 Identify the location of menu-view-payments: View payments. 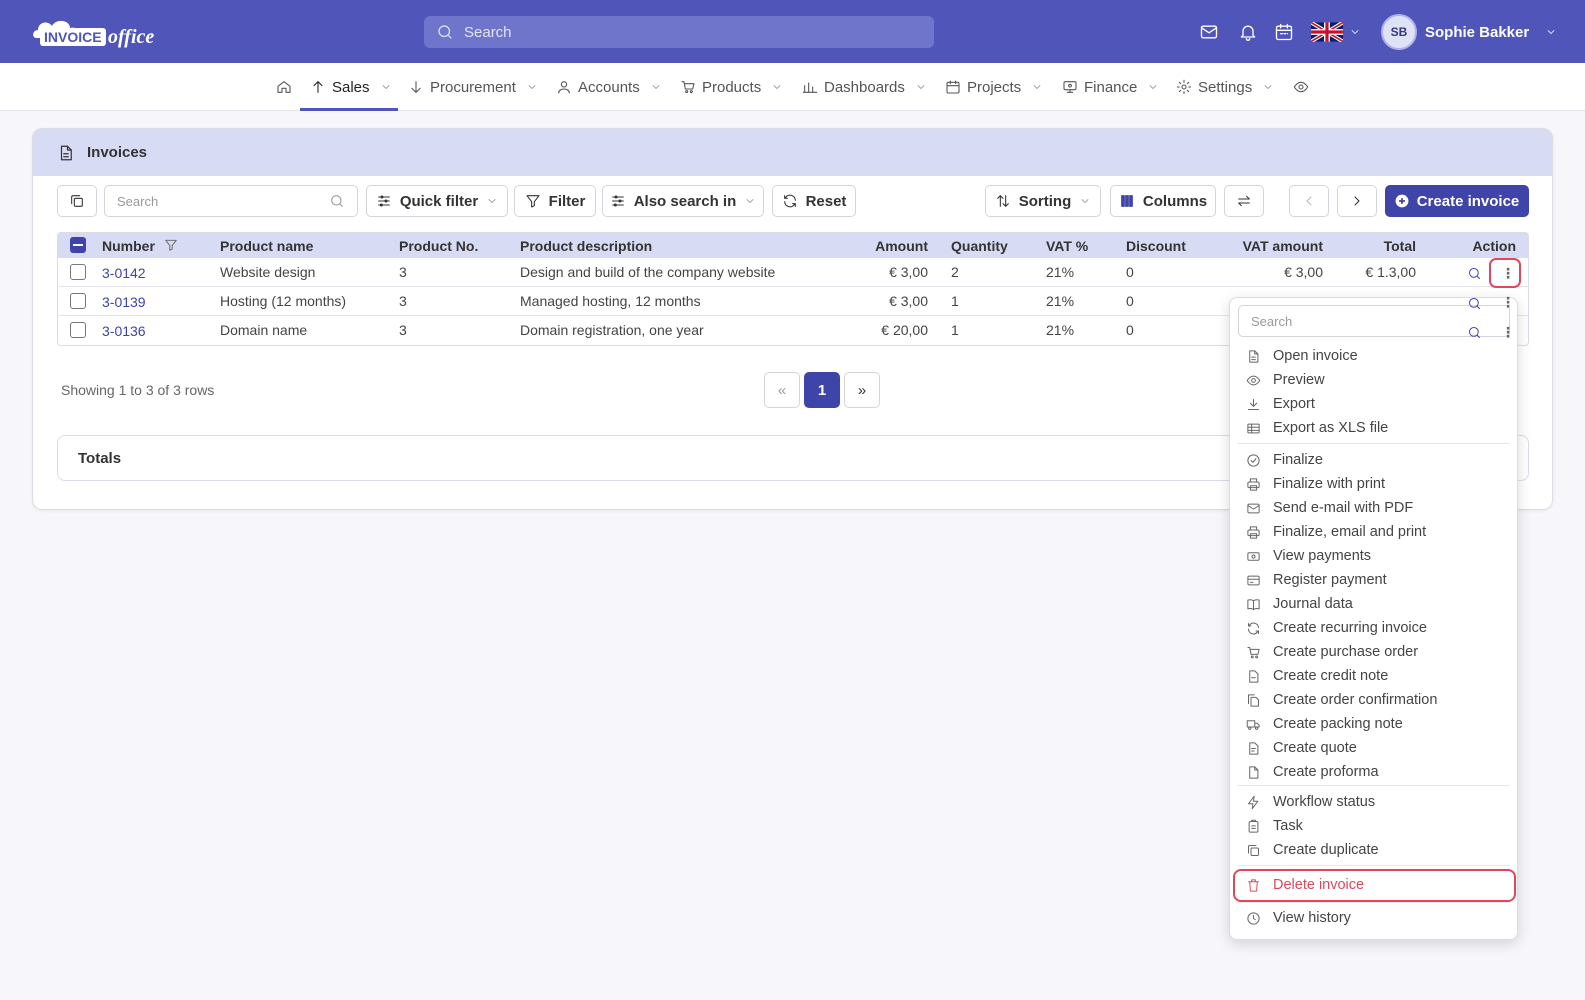
(1308, 556).